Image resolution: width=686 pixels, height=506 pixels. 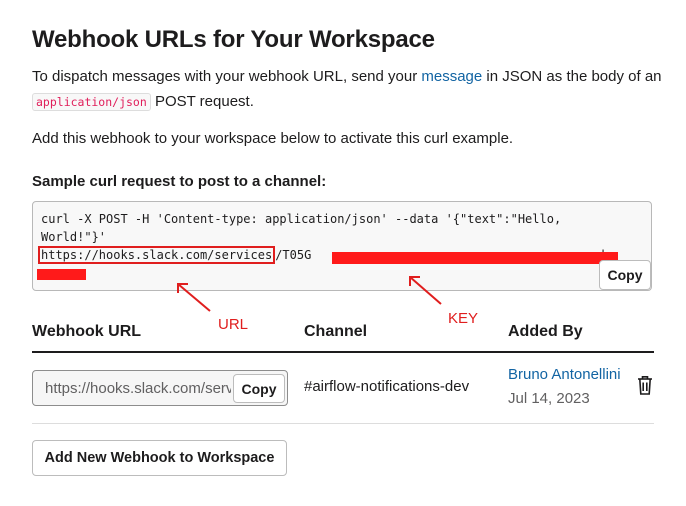 What do you see at coordinates (645, 385) in the screenshot?
I see `trash-icon` at bounding box center [645, 385].